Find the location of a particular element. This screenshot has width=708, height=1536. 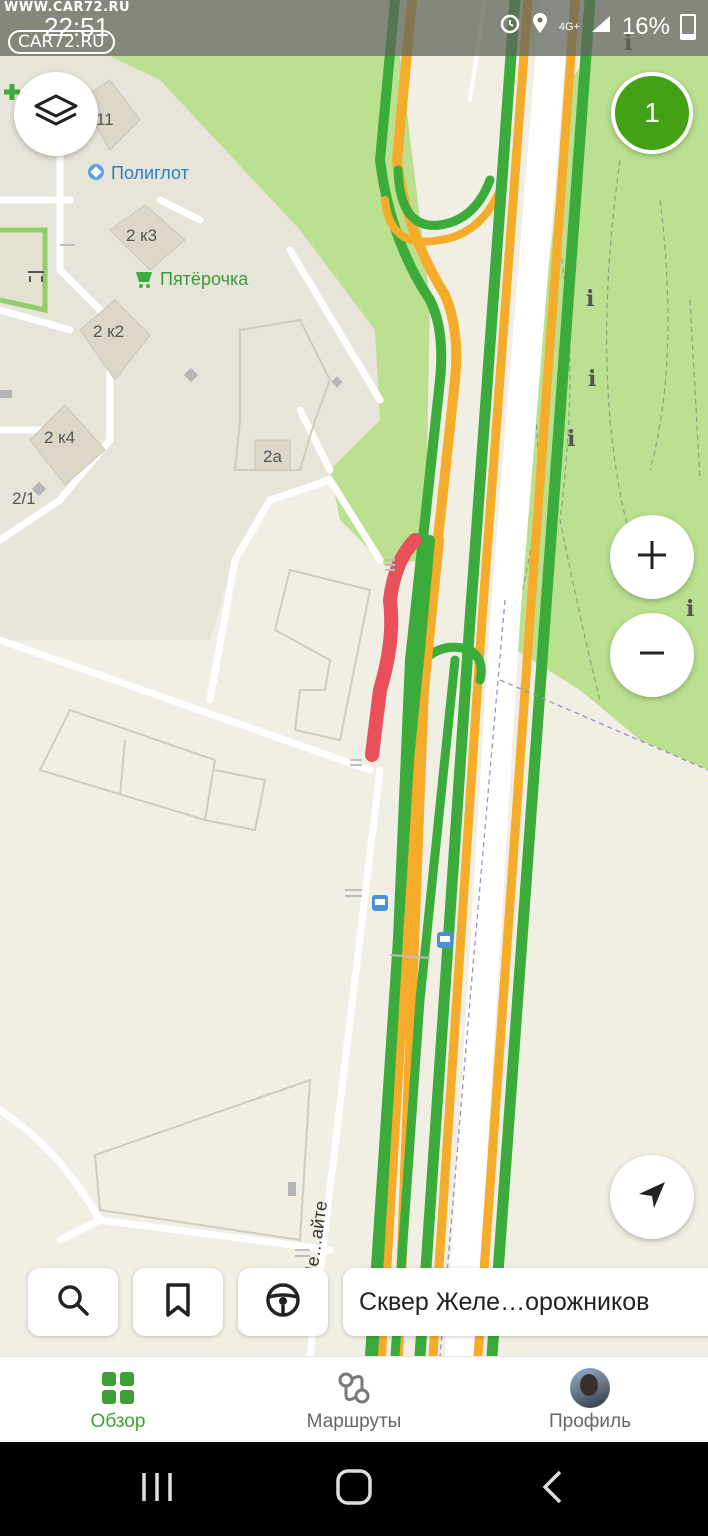

place-chip-label: Сквер Желе…орожников is located at coordinates (504, 1301).